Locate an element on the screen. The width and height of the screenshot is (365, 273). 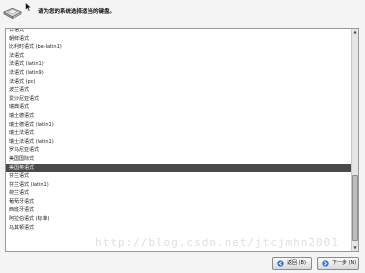
keyboard-list-item: 日语式 is located at coordinates (179, 32).